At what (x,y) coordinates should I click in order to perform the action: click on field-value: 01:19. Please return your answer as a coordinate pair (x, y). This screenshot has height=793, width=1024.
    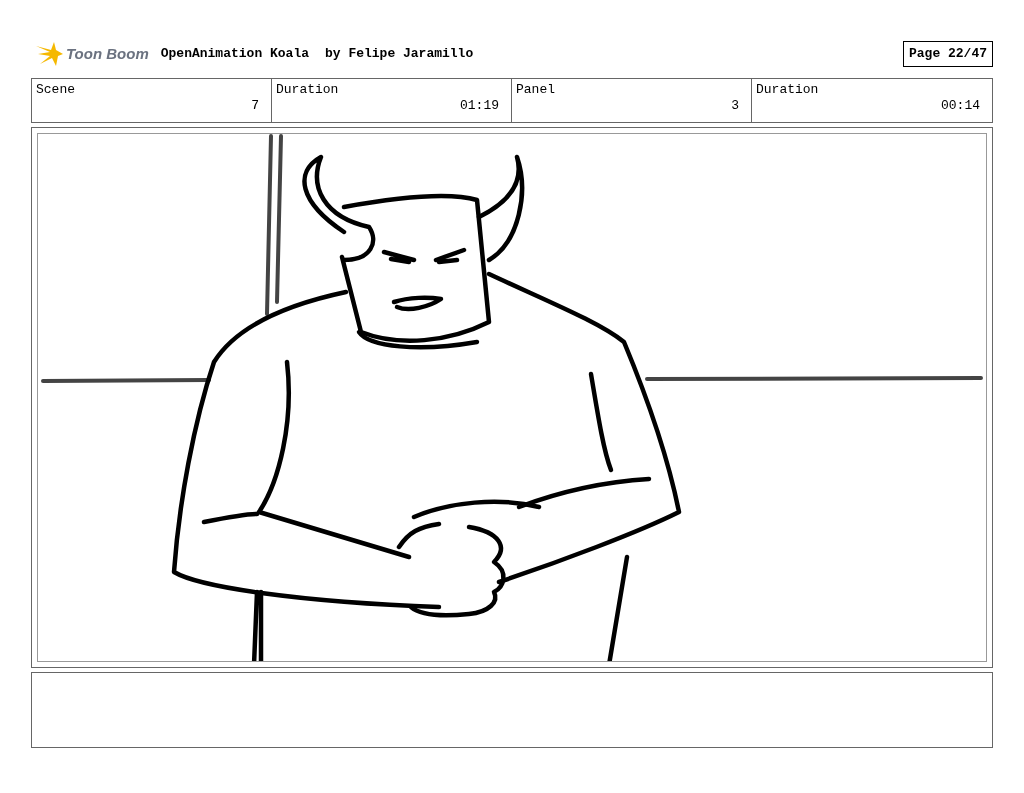
    Looking at the image, I should click on (479, 106).